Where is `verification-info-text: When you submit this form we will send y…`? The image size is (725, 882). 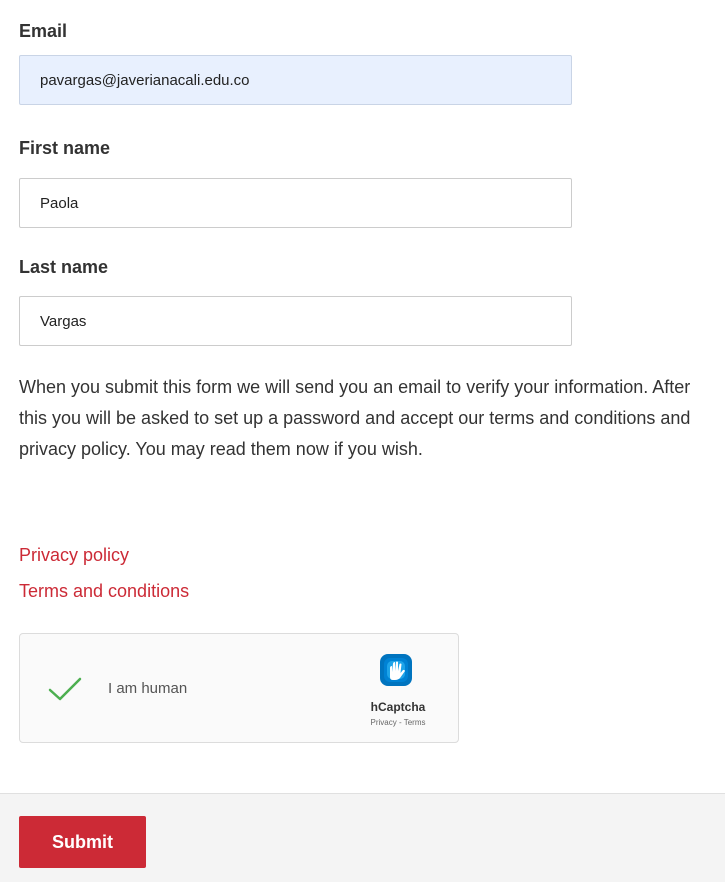
verification-info-text: When you submit this form we will send y… is located at coordinates (355, 418).